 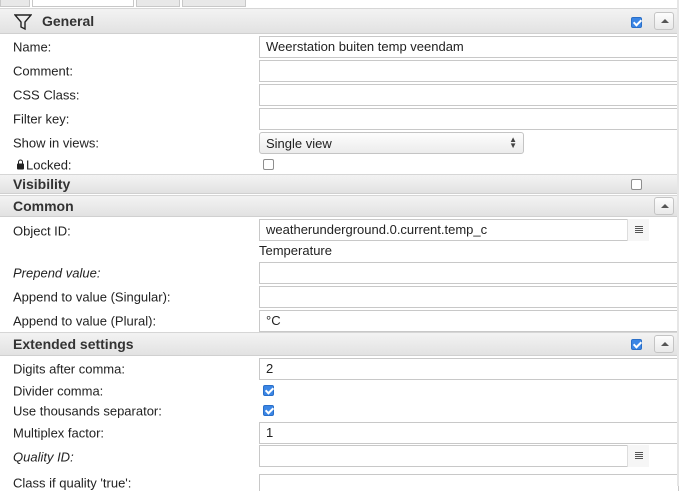 I want to click on class-quality-row: Class if quality 'true':, so click(x=339, y=481).